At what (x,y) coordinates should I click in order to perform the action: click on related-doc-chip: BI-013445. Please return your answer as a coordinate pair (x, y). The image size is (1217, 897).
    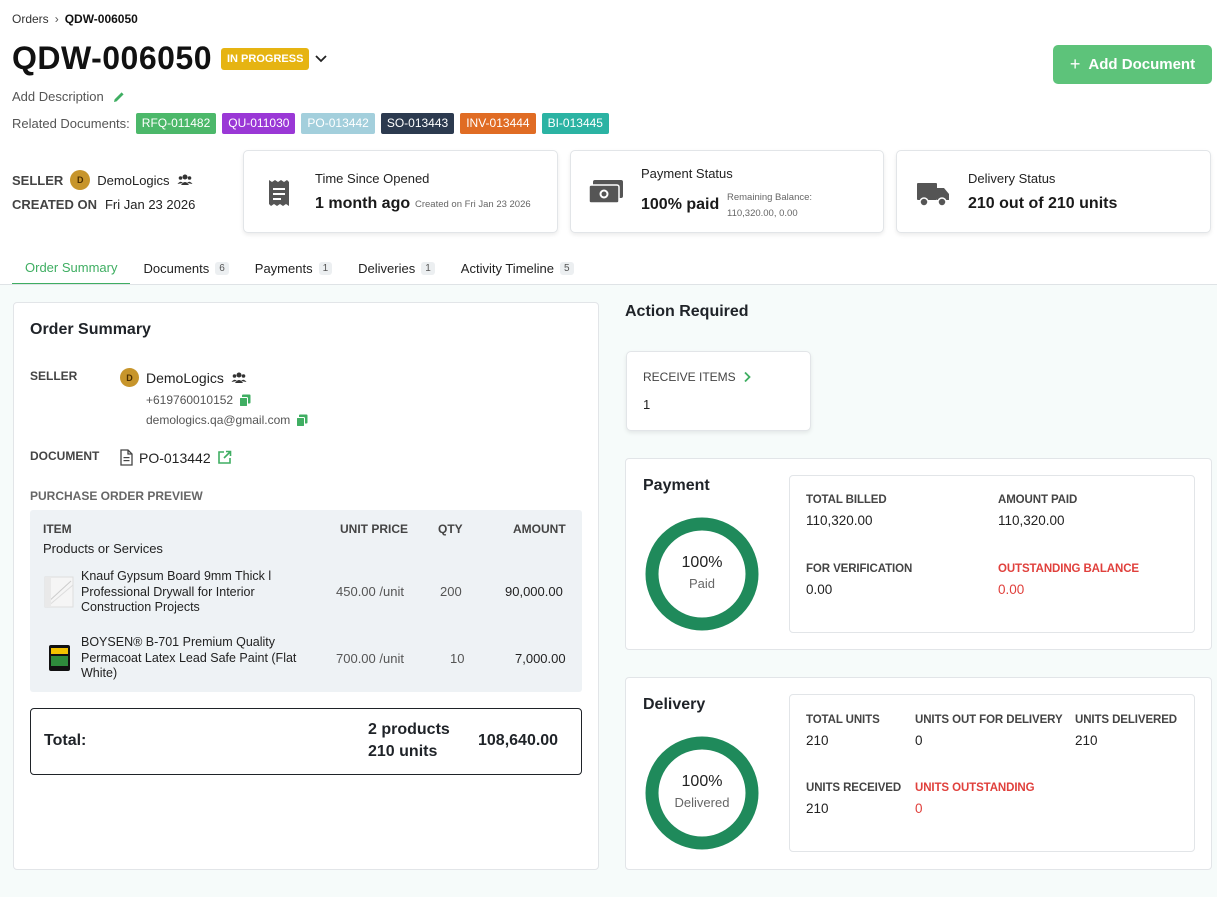
    Looking at the image, I should click on (575, 123).